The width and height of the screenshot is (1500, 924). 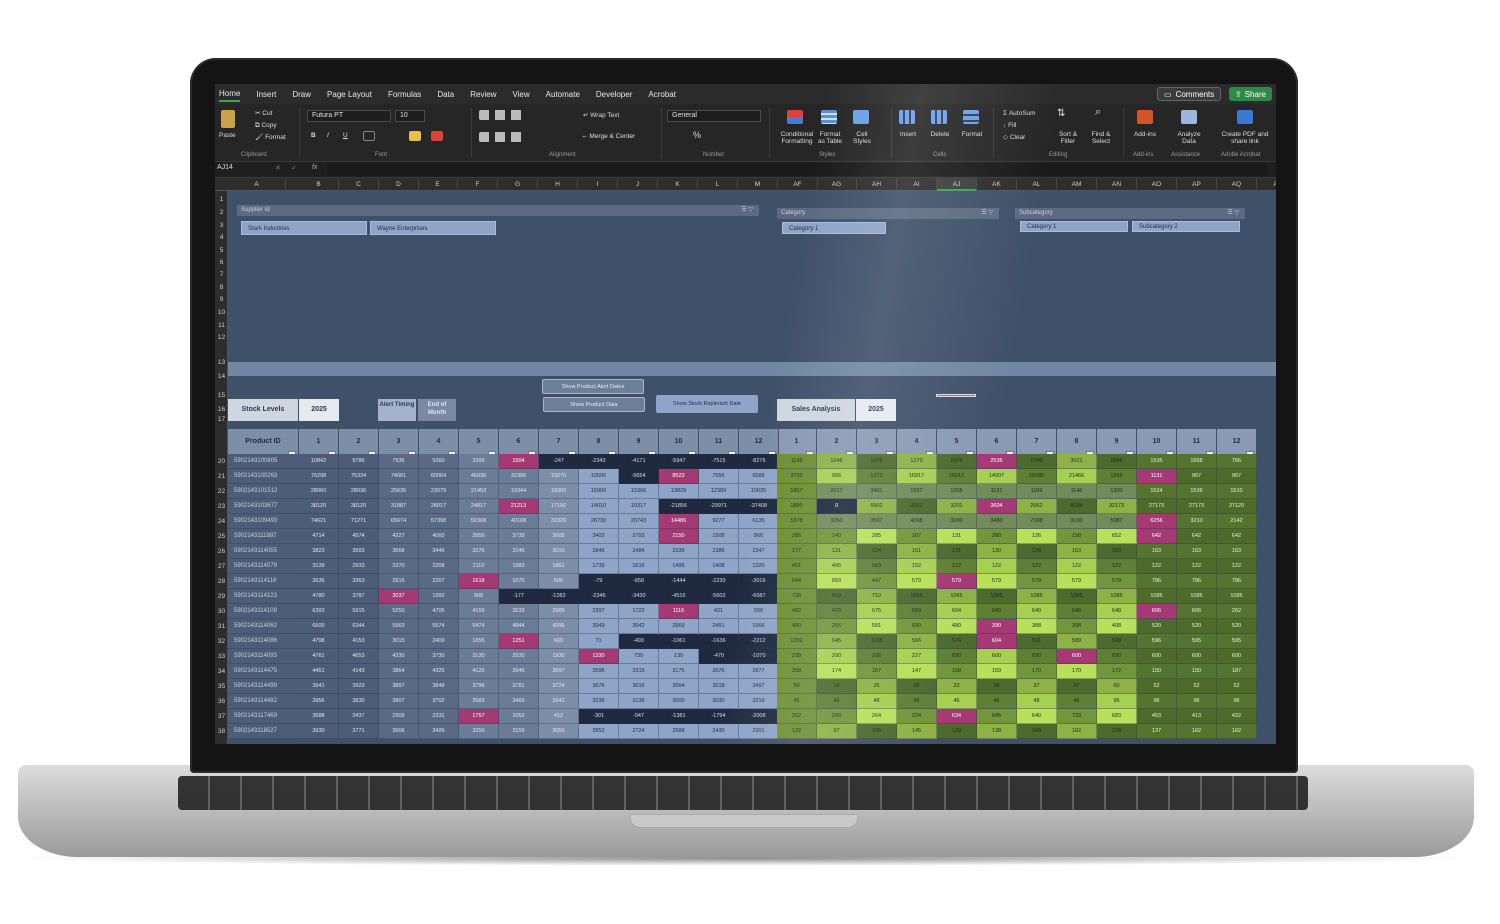 What do you see at coordinates (519, 701) in the screenshot?
I see `stock-cell: 3469` at bounding box center [519, 701].